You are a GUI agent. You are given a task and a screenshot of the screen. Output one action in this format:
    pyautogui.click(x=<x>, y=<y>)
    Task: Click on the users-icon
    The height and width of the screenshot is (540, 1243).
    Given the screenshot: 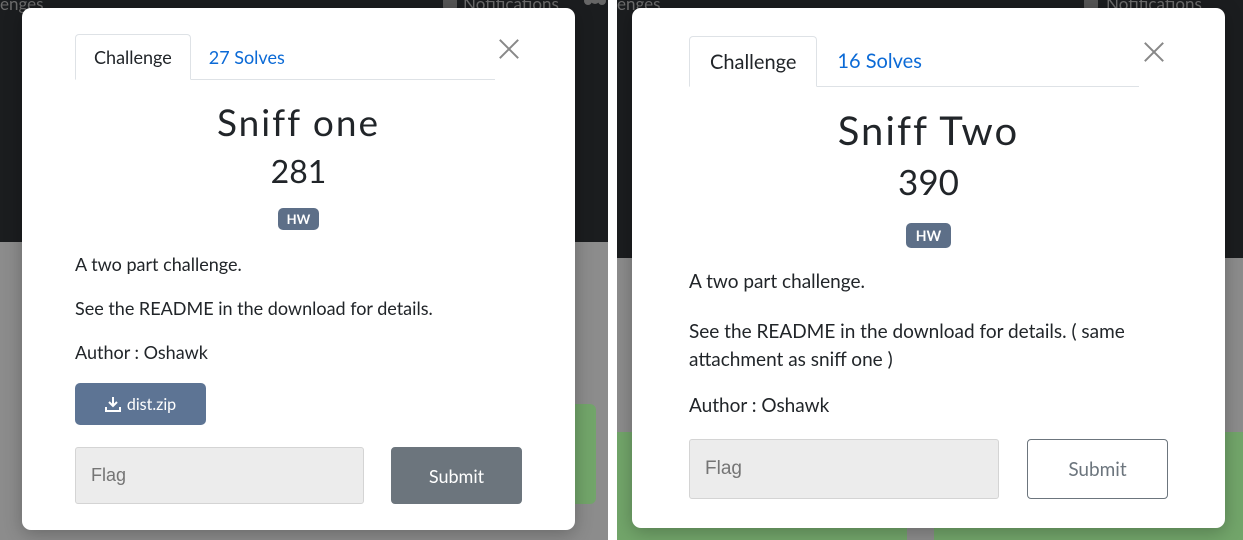 What is the action you would take?
    pyautogui.click(x=595, y=5)
    